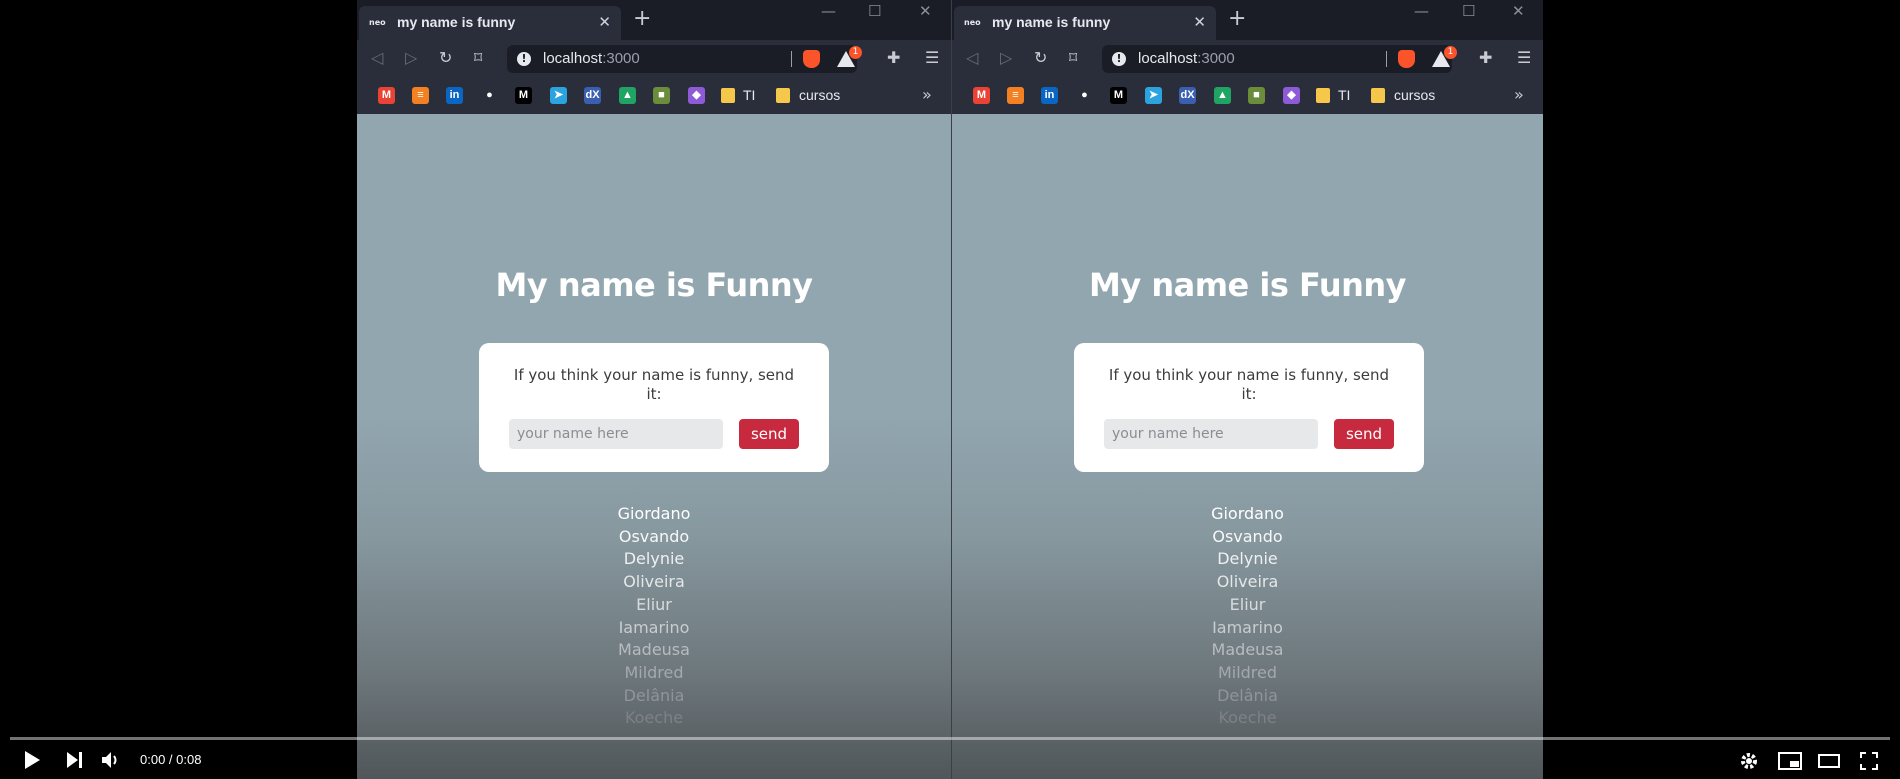 The height and width of the screenshot is (779, 1900). Describe the element at coordinates (171, 759) in the screenshot. I see `video-time: 0:00 / 0:08` at that location.